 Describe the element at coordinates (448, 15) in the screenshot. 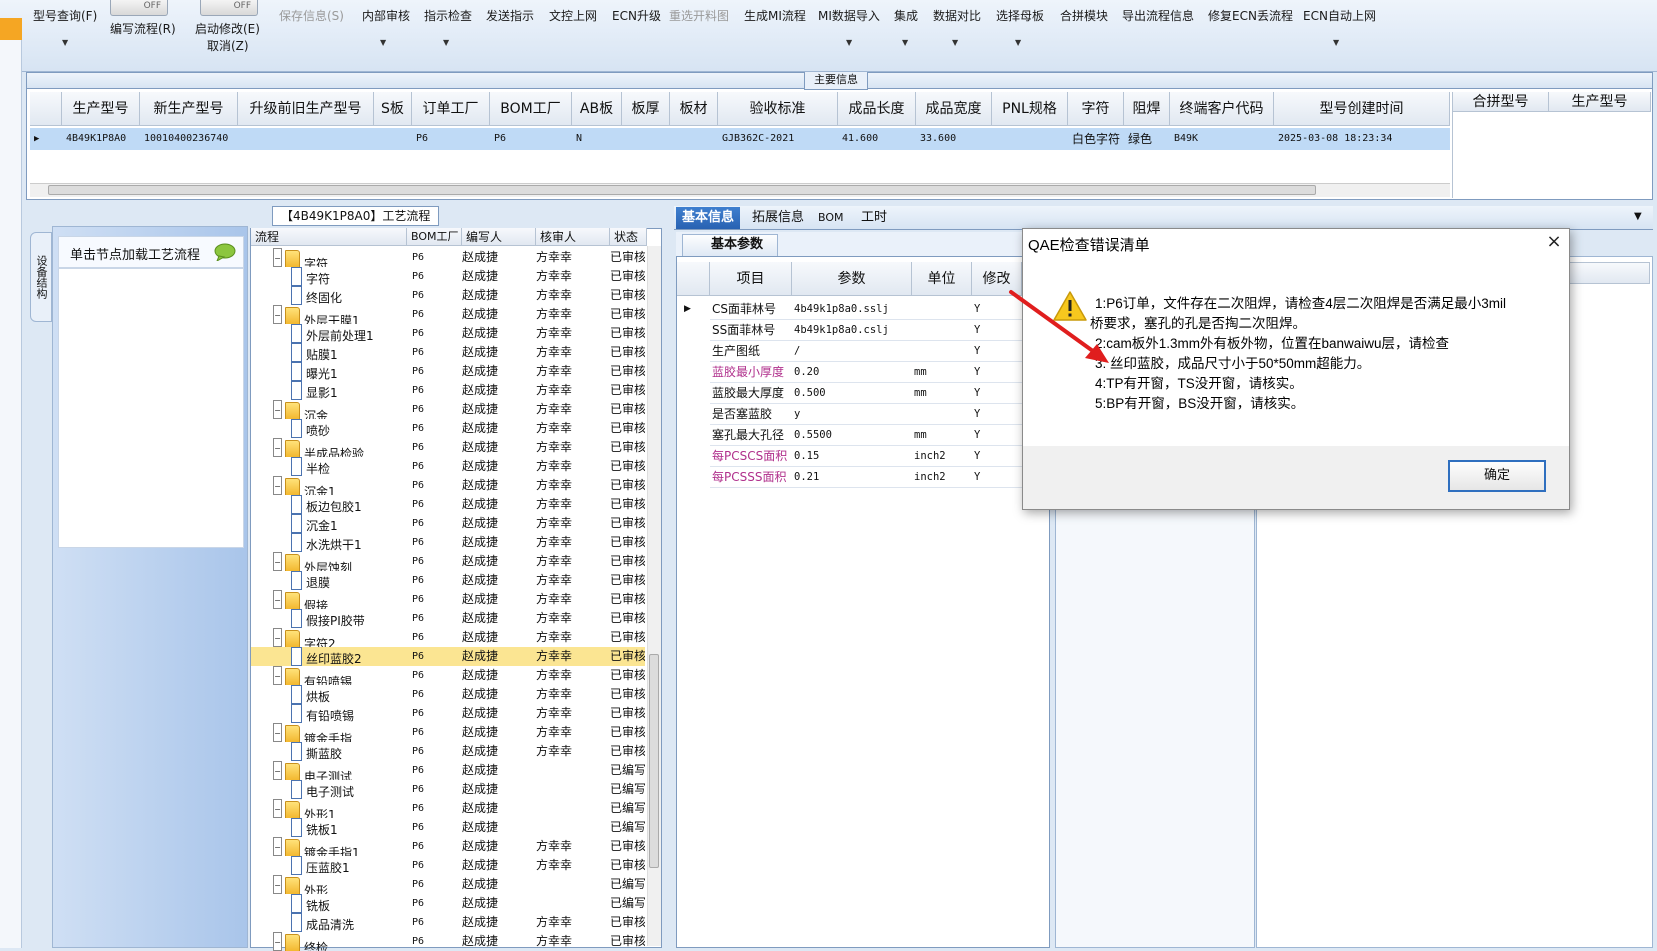

I see `instruction-check-button: 指示检查` at that location.